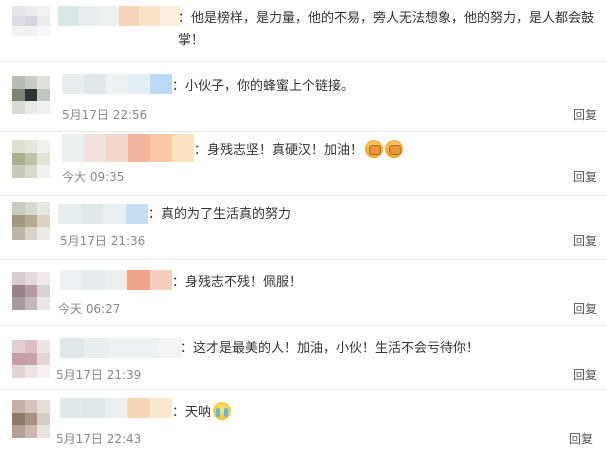 The width and height of the screenshot is (607, 452). I want to click on comment-time: 5月17日 21:36, so click(103, 241).